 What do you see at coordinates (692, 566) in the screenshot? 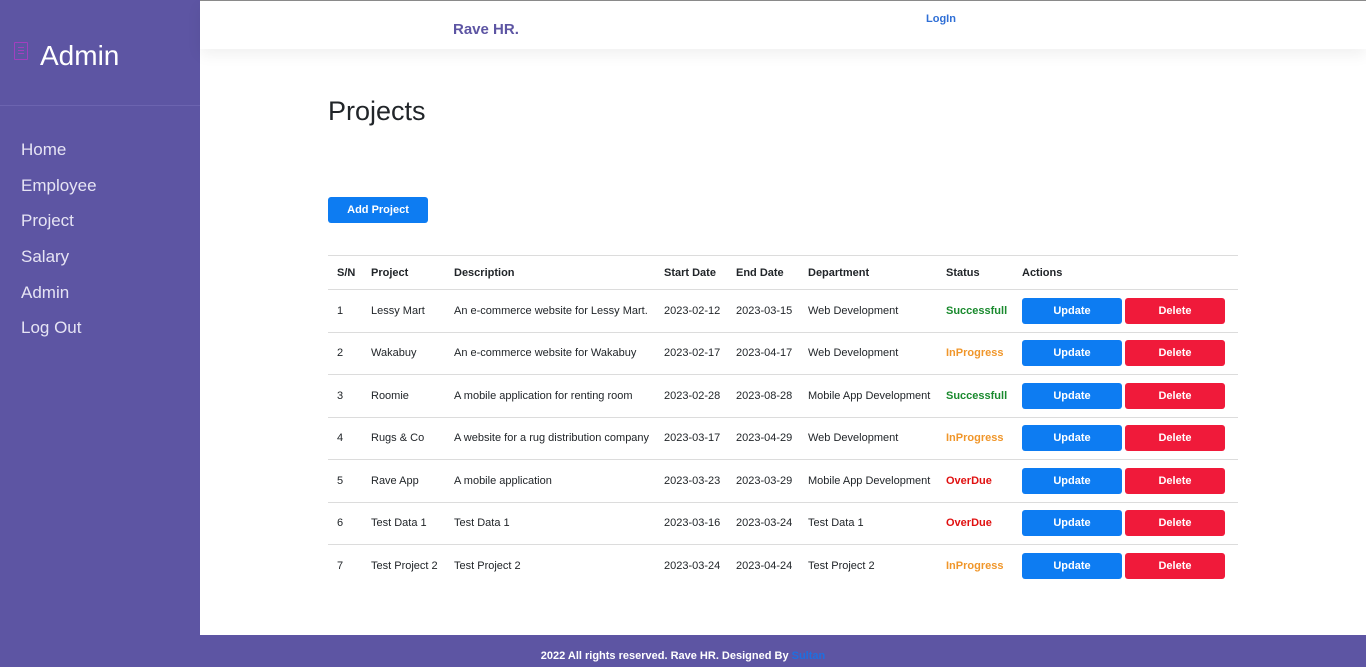
I see `cell-start: 2023-03-24` at bounding box center [692, 566].